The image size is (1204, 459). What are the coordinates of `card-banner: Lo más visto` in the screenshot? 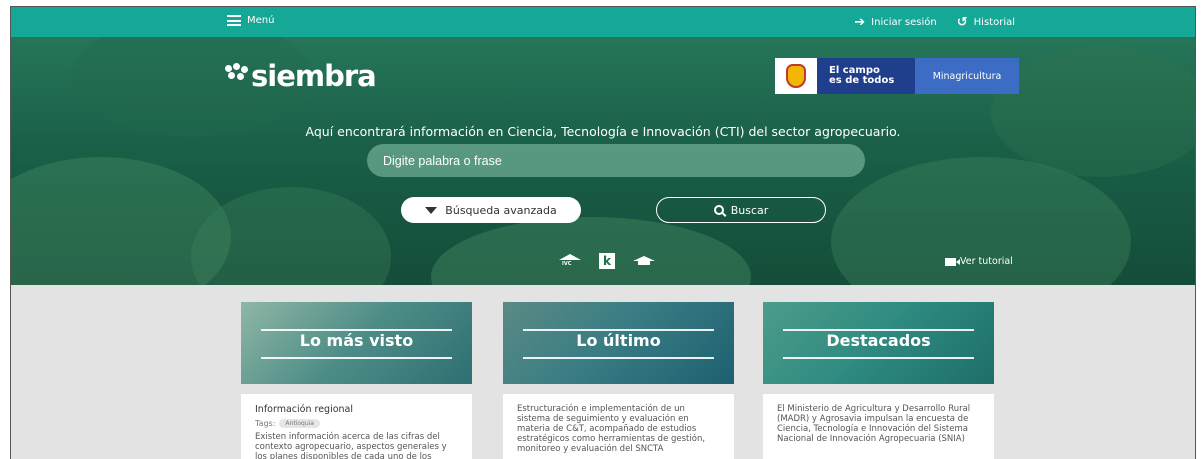 It's located at (356, 343).